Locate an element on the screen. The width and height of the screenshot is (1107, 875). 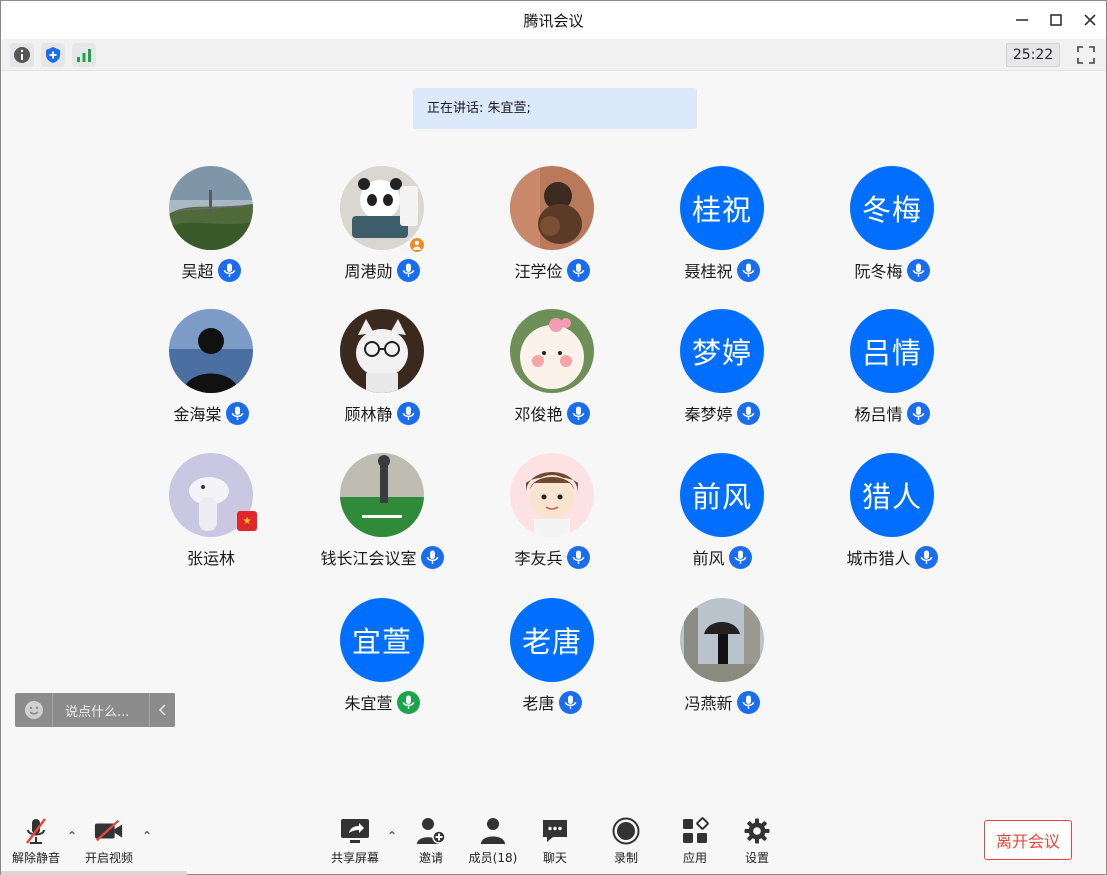
share-screen-button: 共享屏幕 is located at coordinates (355, 842).